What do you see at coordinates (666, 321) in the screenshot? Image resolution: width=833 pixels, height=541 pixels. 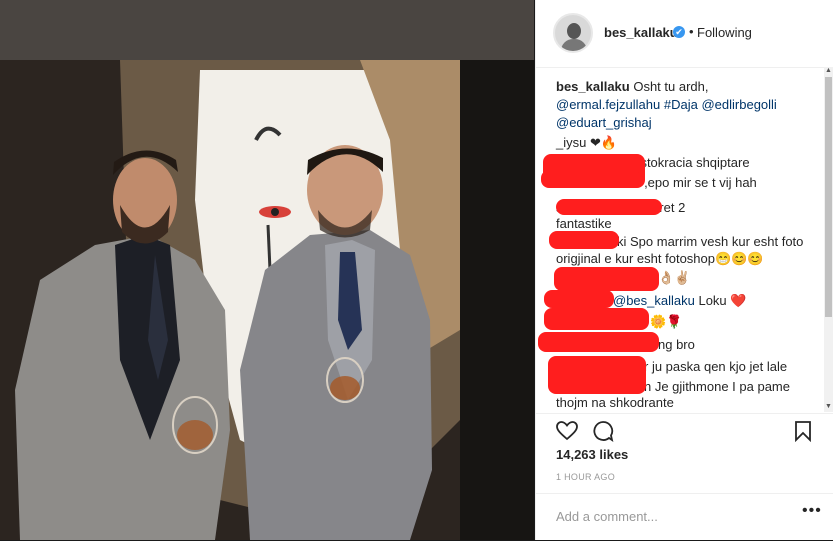 I see `comment-8: 🌼🌹` at bounding box center [666, 321].